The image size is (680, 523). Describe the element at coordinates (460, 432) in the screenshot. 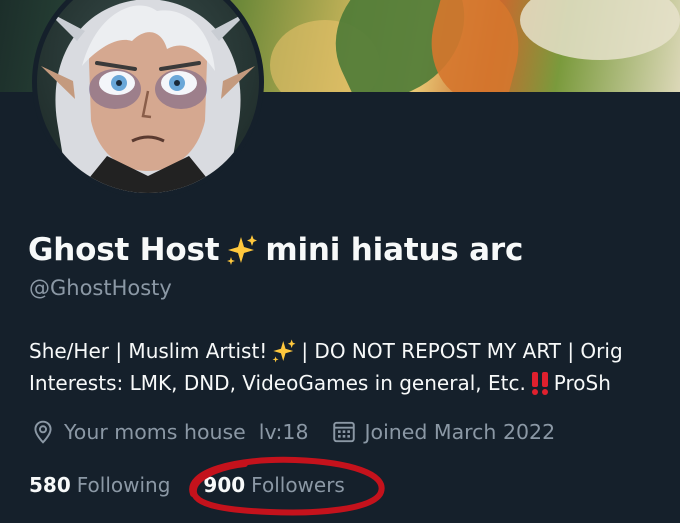

I see `joined-text: Joined March 2022` at that location.